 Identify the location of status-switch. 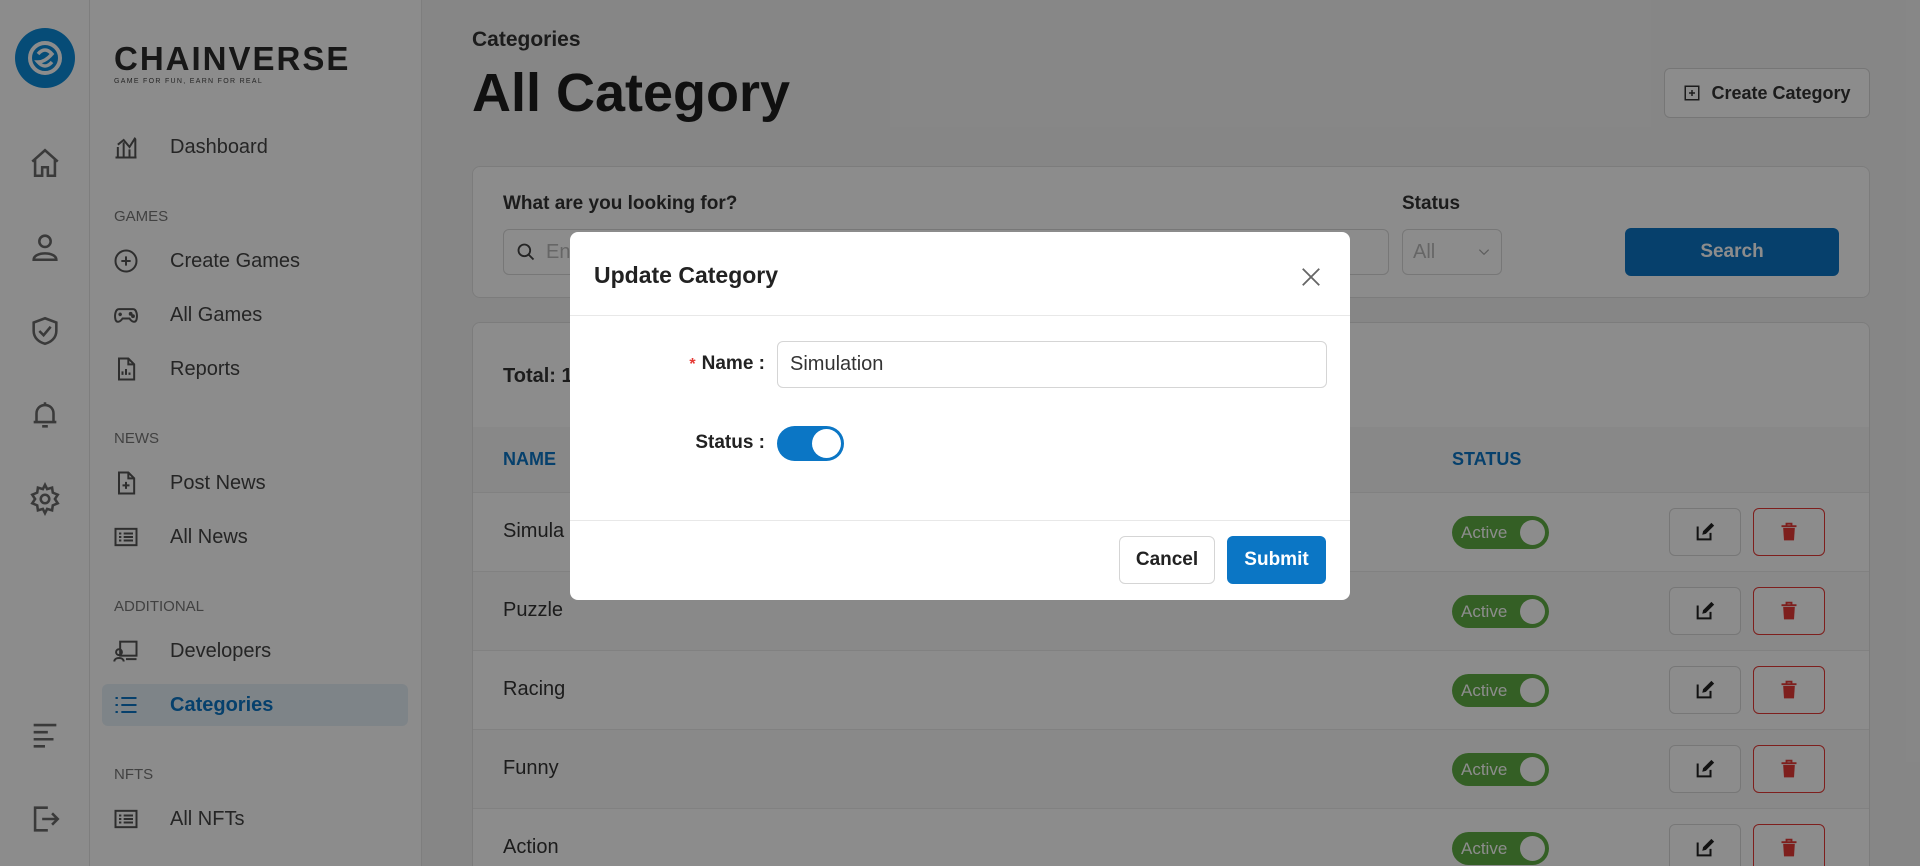
(810, 443).